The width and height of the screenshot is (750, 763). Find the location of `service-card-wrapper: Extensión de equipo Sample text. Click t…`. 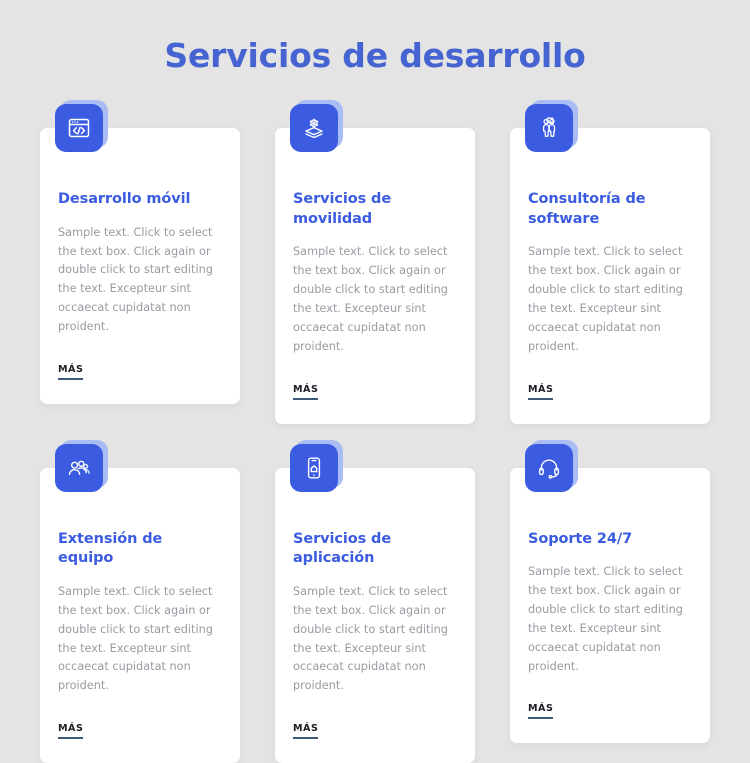

service-card-wrapper: Extensión de equipo Sample text. Click t… is located at coordinates (140, 601).